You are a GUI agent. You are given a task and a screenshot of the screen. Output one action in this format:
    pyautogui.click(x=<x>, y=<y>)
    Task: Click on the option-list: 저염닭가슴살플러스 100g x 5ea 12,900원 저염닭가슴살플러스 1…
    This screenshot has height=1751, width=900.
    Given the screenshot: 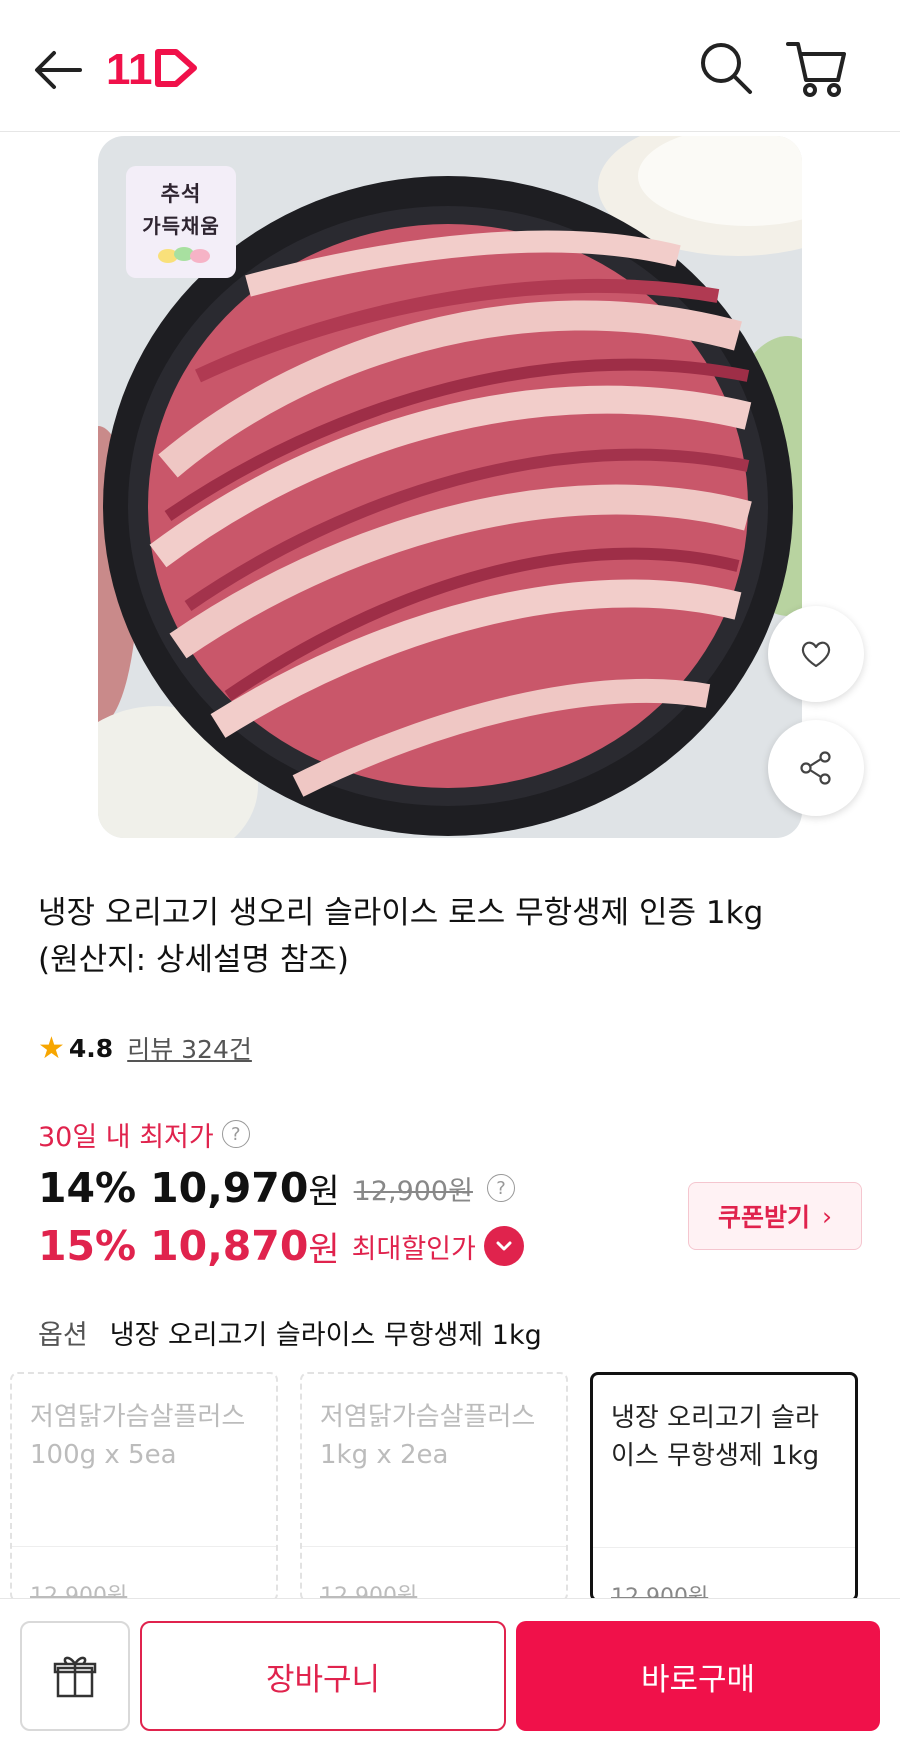 What is the action you would take?
    pyautogui.click(x=450, y=1491)
    